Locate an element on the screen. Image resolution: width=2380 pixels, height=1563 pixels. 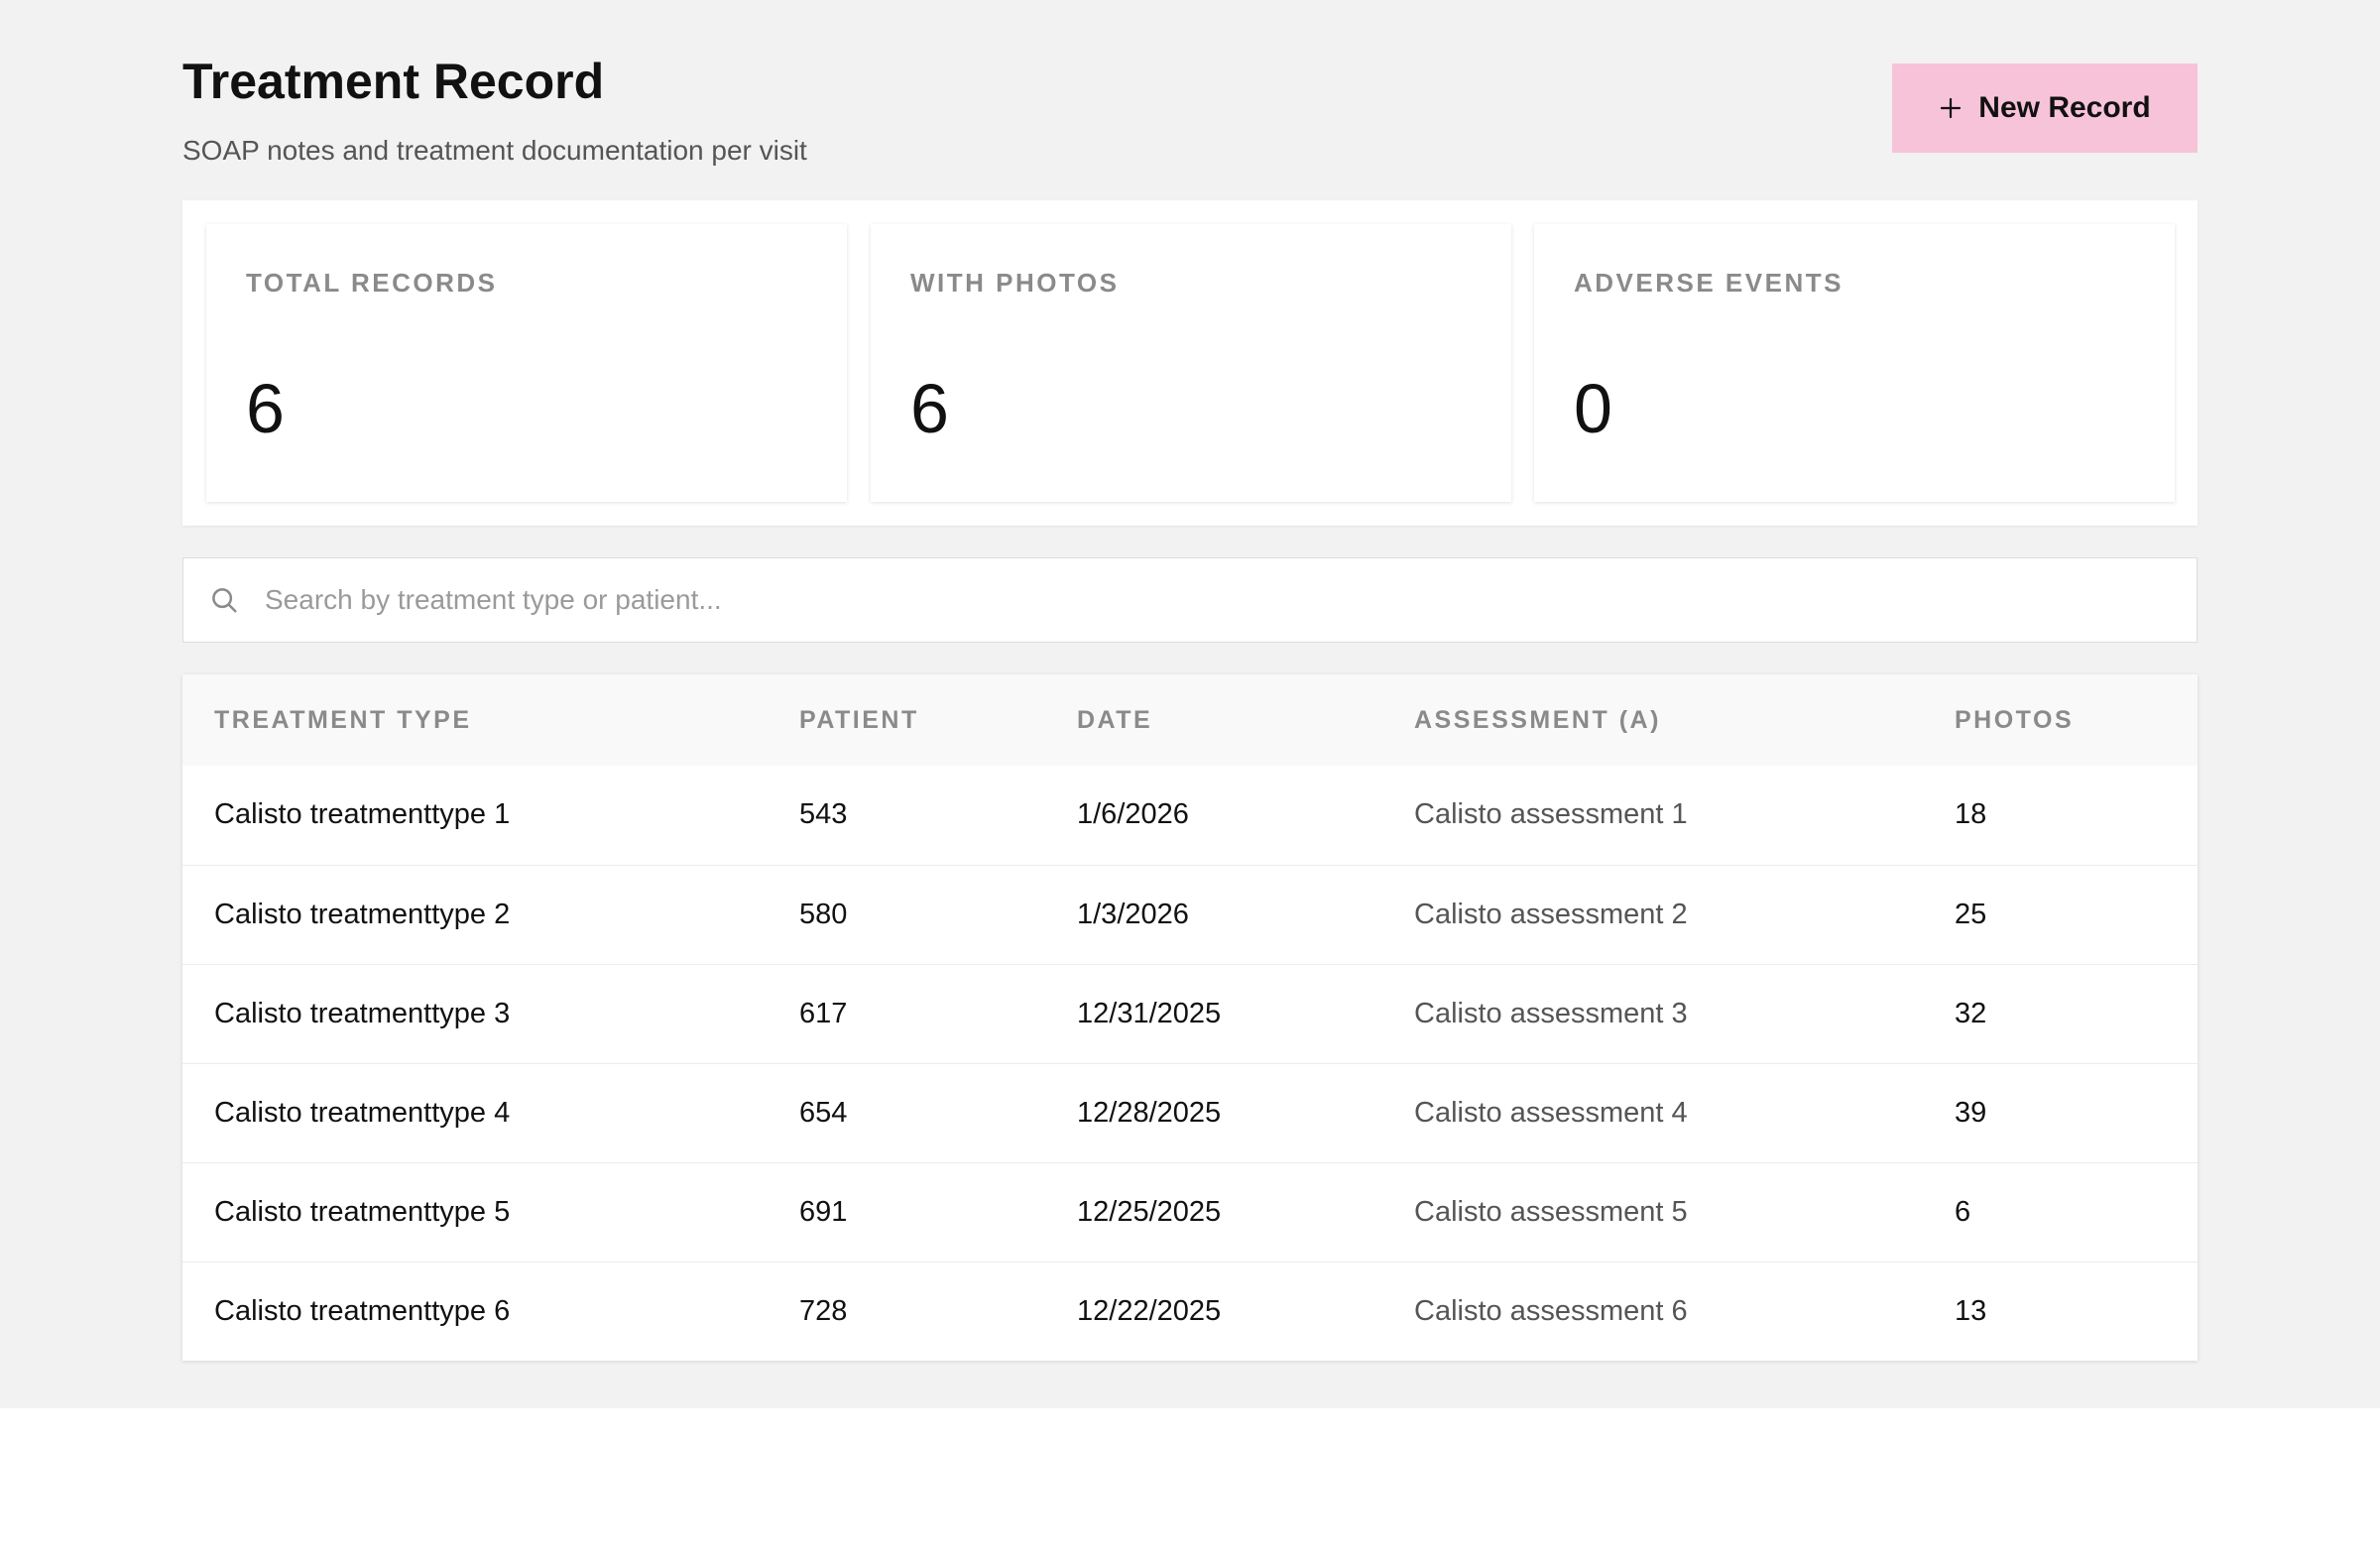
cell-photos: 6 is located at coordinates (1963, 1211).